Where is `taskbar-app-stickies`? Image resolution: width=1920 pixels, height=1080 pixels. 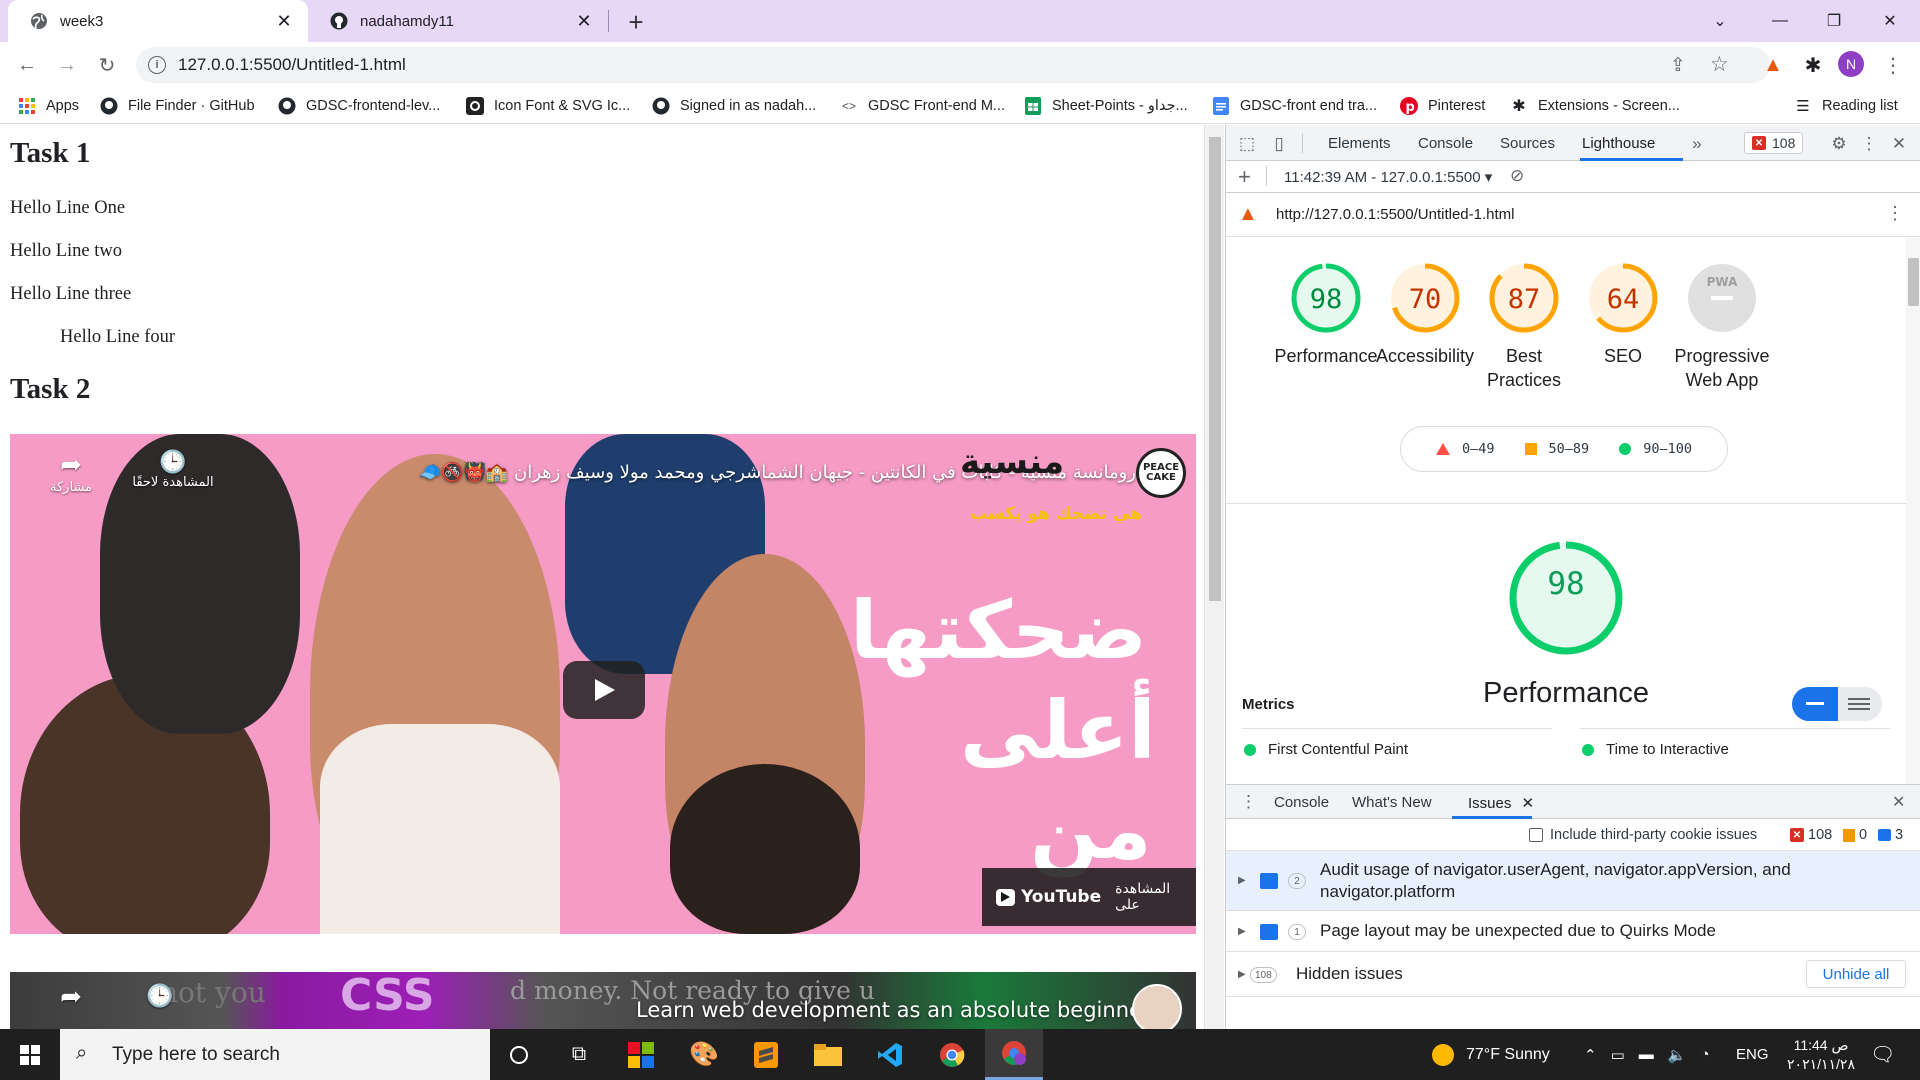
taskbar-app-stickies is located at coordinates (641, 1054).